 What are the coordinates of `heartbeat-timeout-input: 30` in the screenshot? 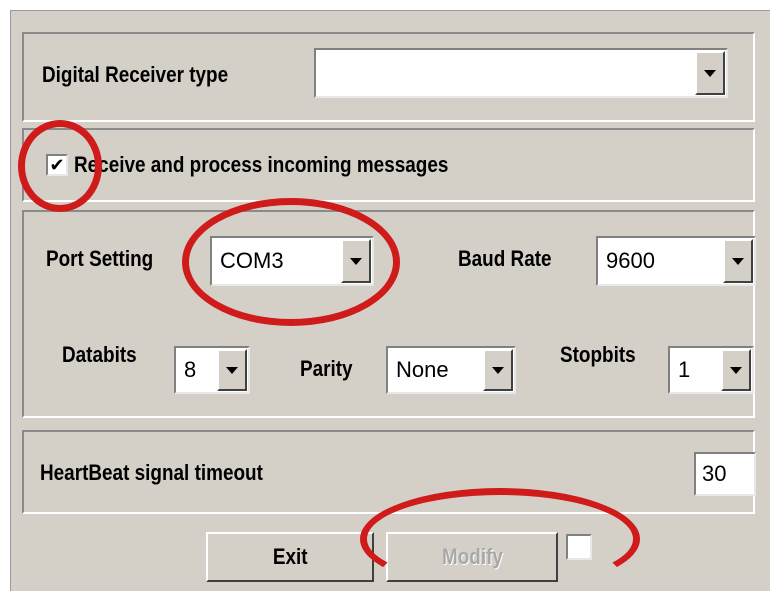 It's located at (725, 474).